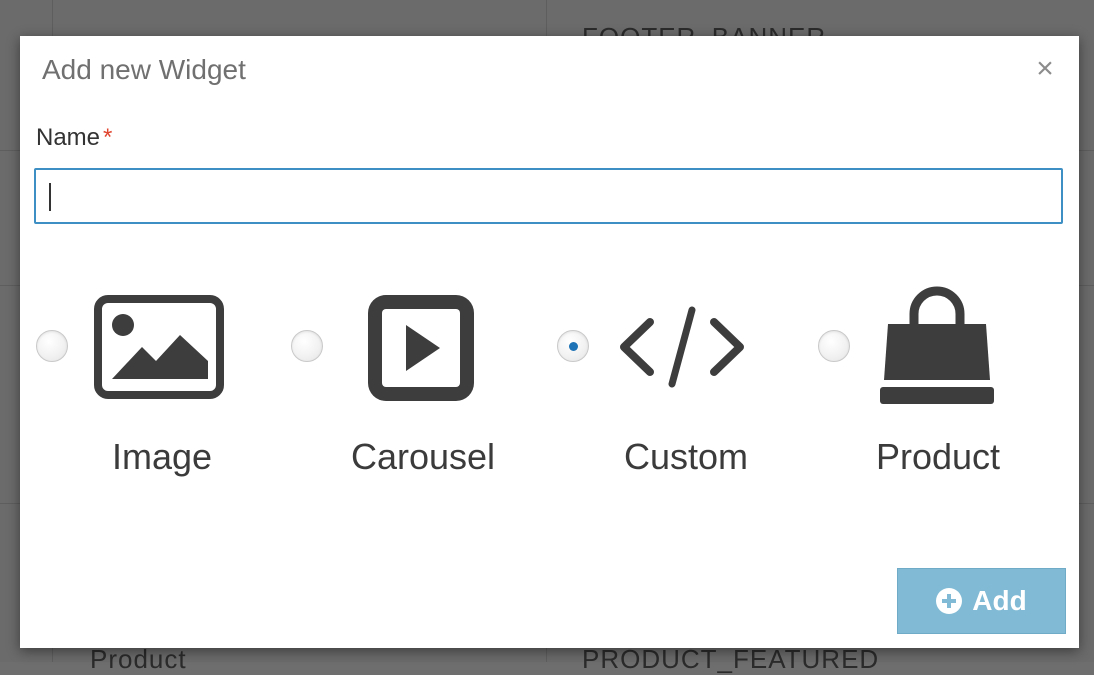 The width and height of the screenshot is (1094, 675). Describe the element at coordinates (52, 346) in the screenshot. I see `radio-image` at that location.